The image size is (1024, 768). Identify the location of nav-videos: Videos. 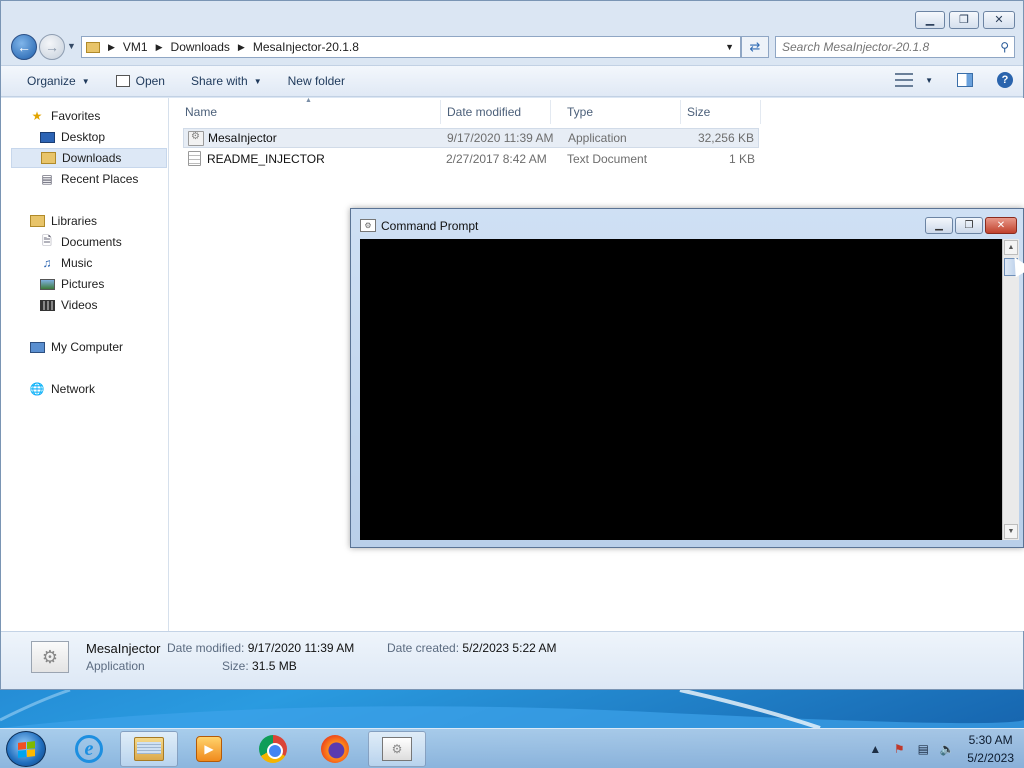
(84, 305).